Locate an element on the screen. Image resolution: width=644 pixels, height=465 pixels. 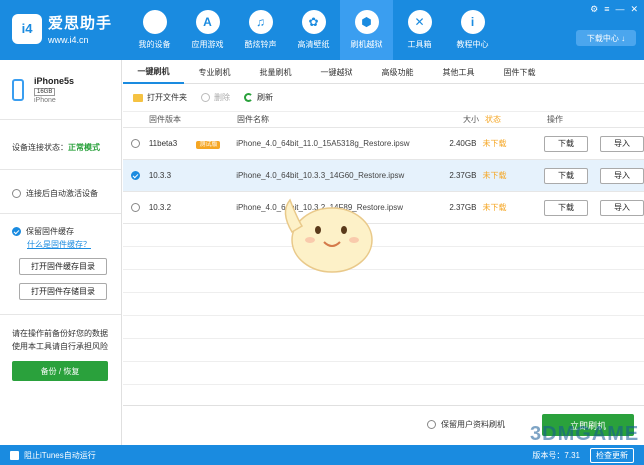
nav-toolbox: ✕ 工具箱 is located at coordinates (419, 30).